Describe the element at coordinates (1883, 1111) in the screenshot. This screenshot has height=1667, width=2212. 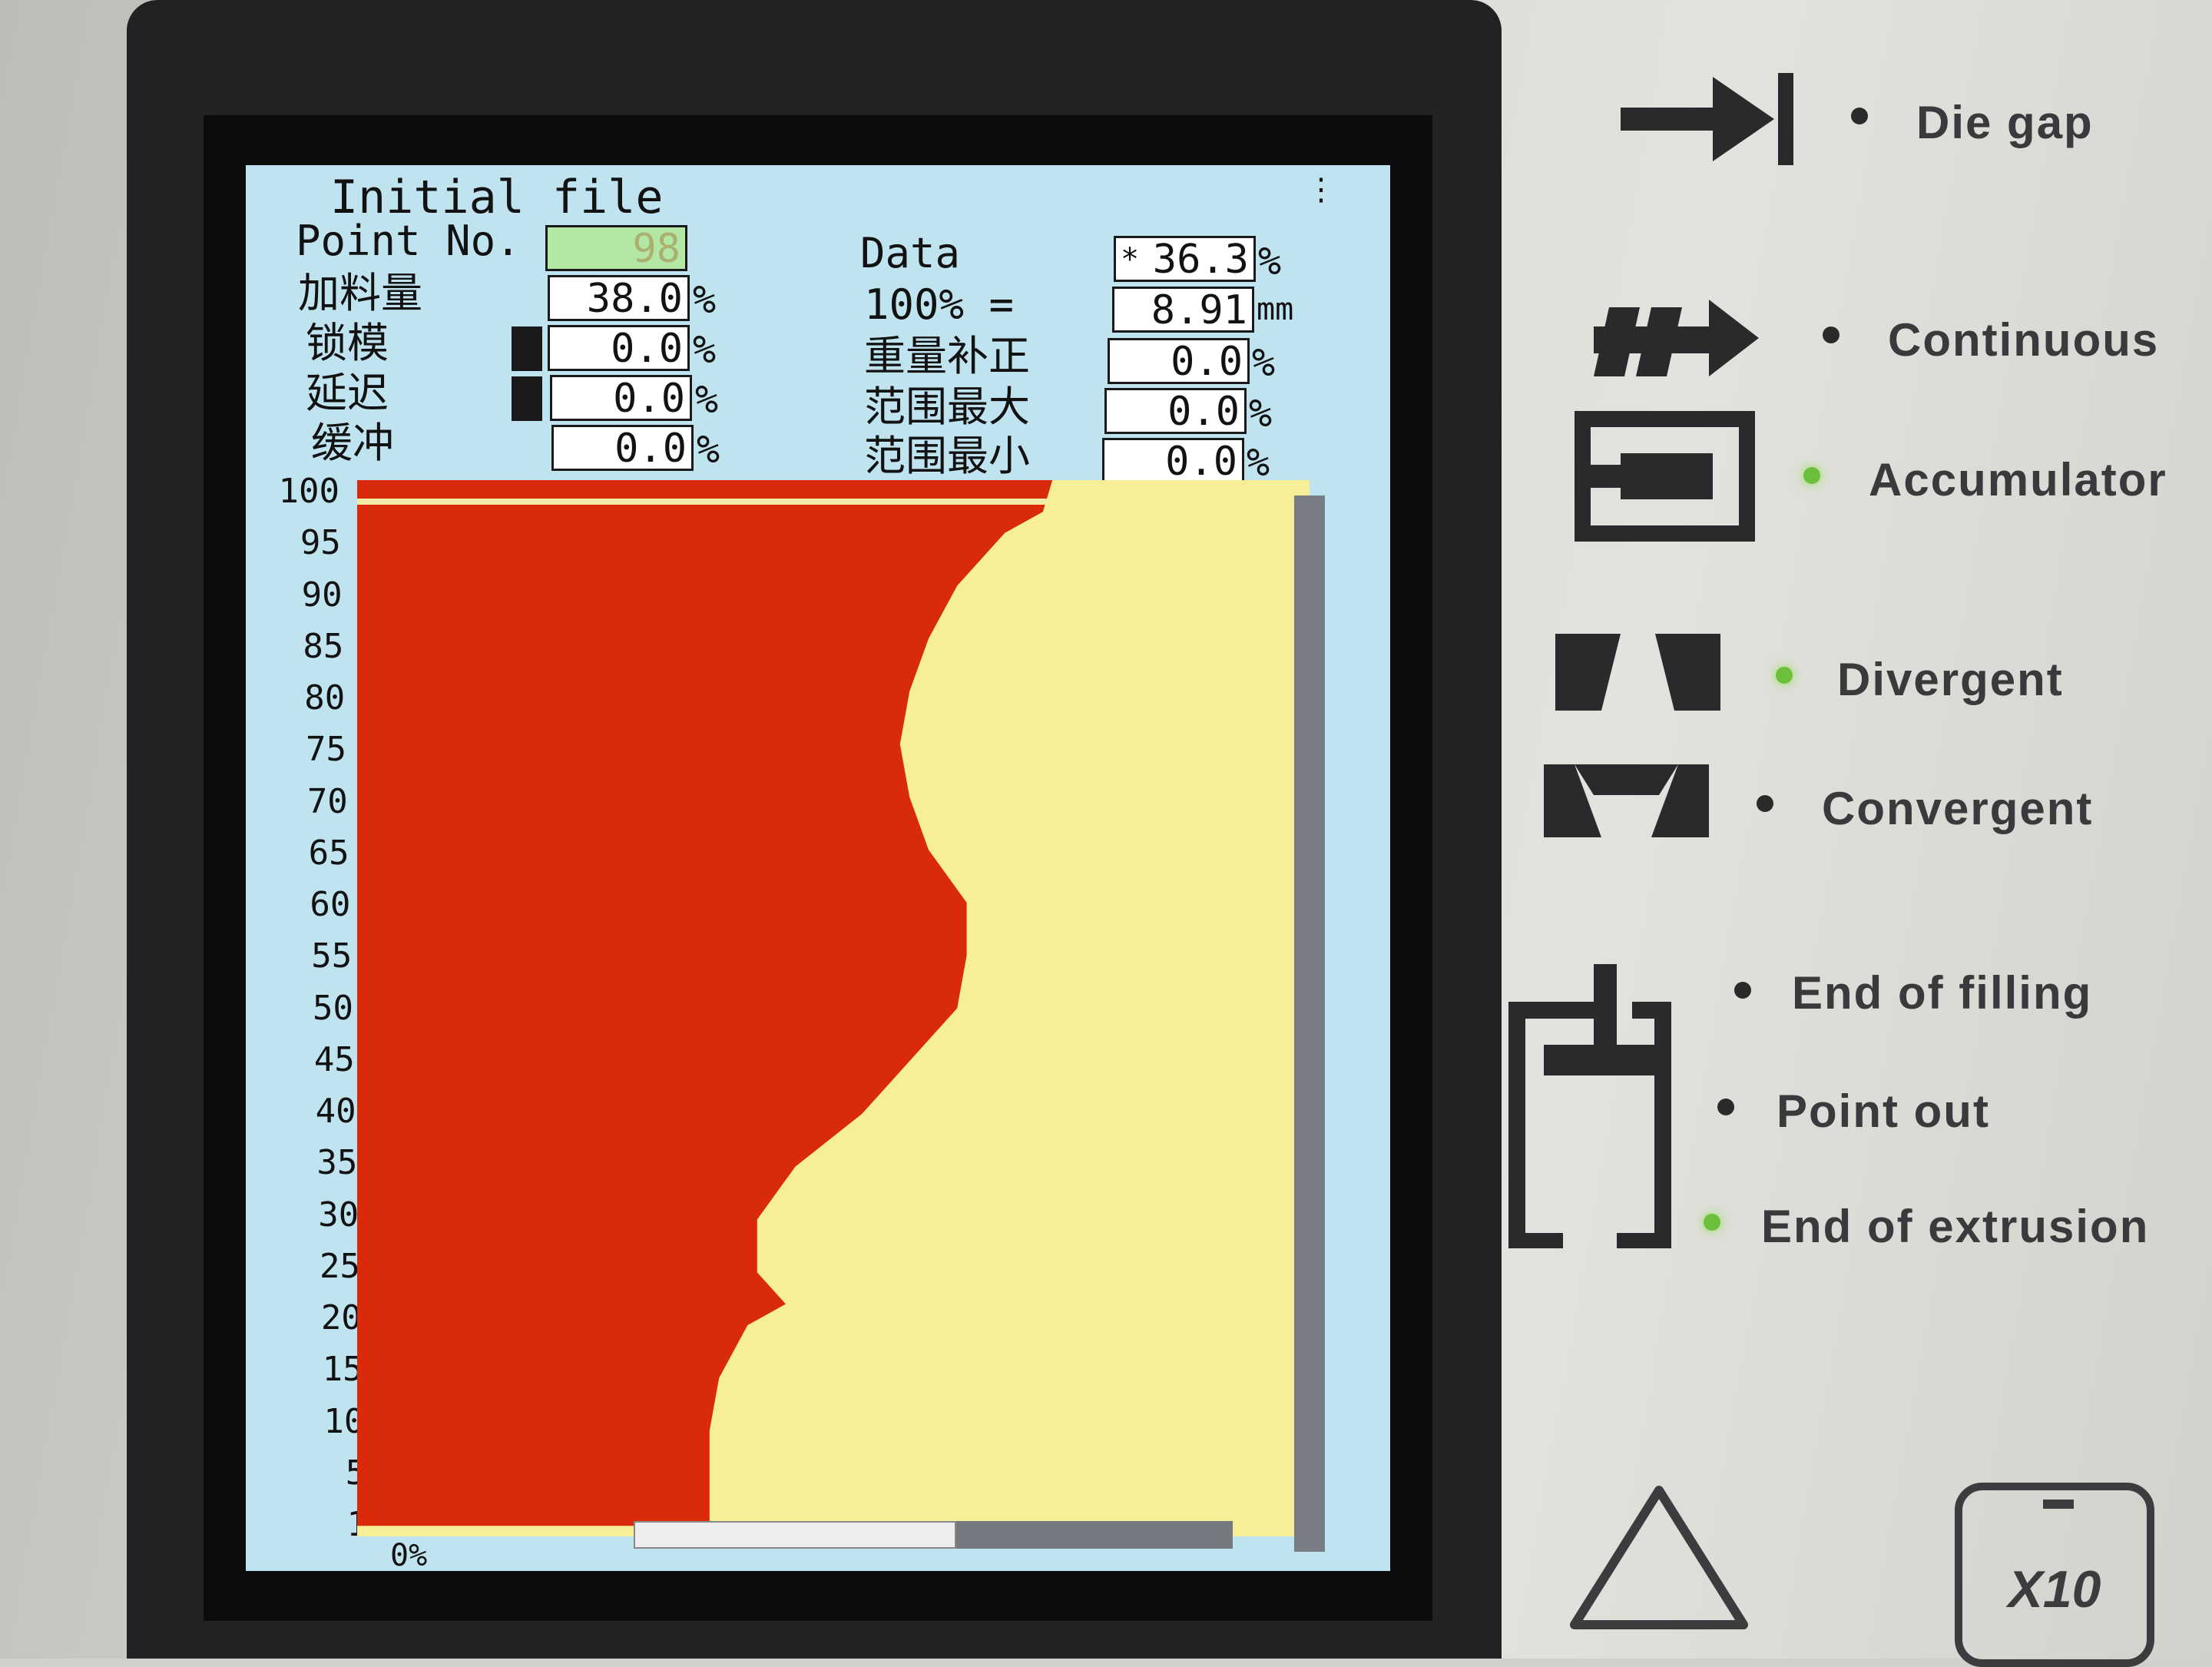
I see `point-out-label: Point out` at that location.